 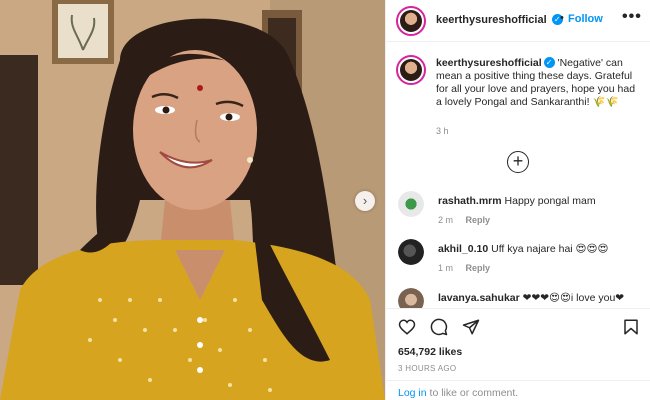 I want to click on likes-count: 654,792 likes, so click(x=430, y=352).